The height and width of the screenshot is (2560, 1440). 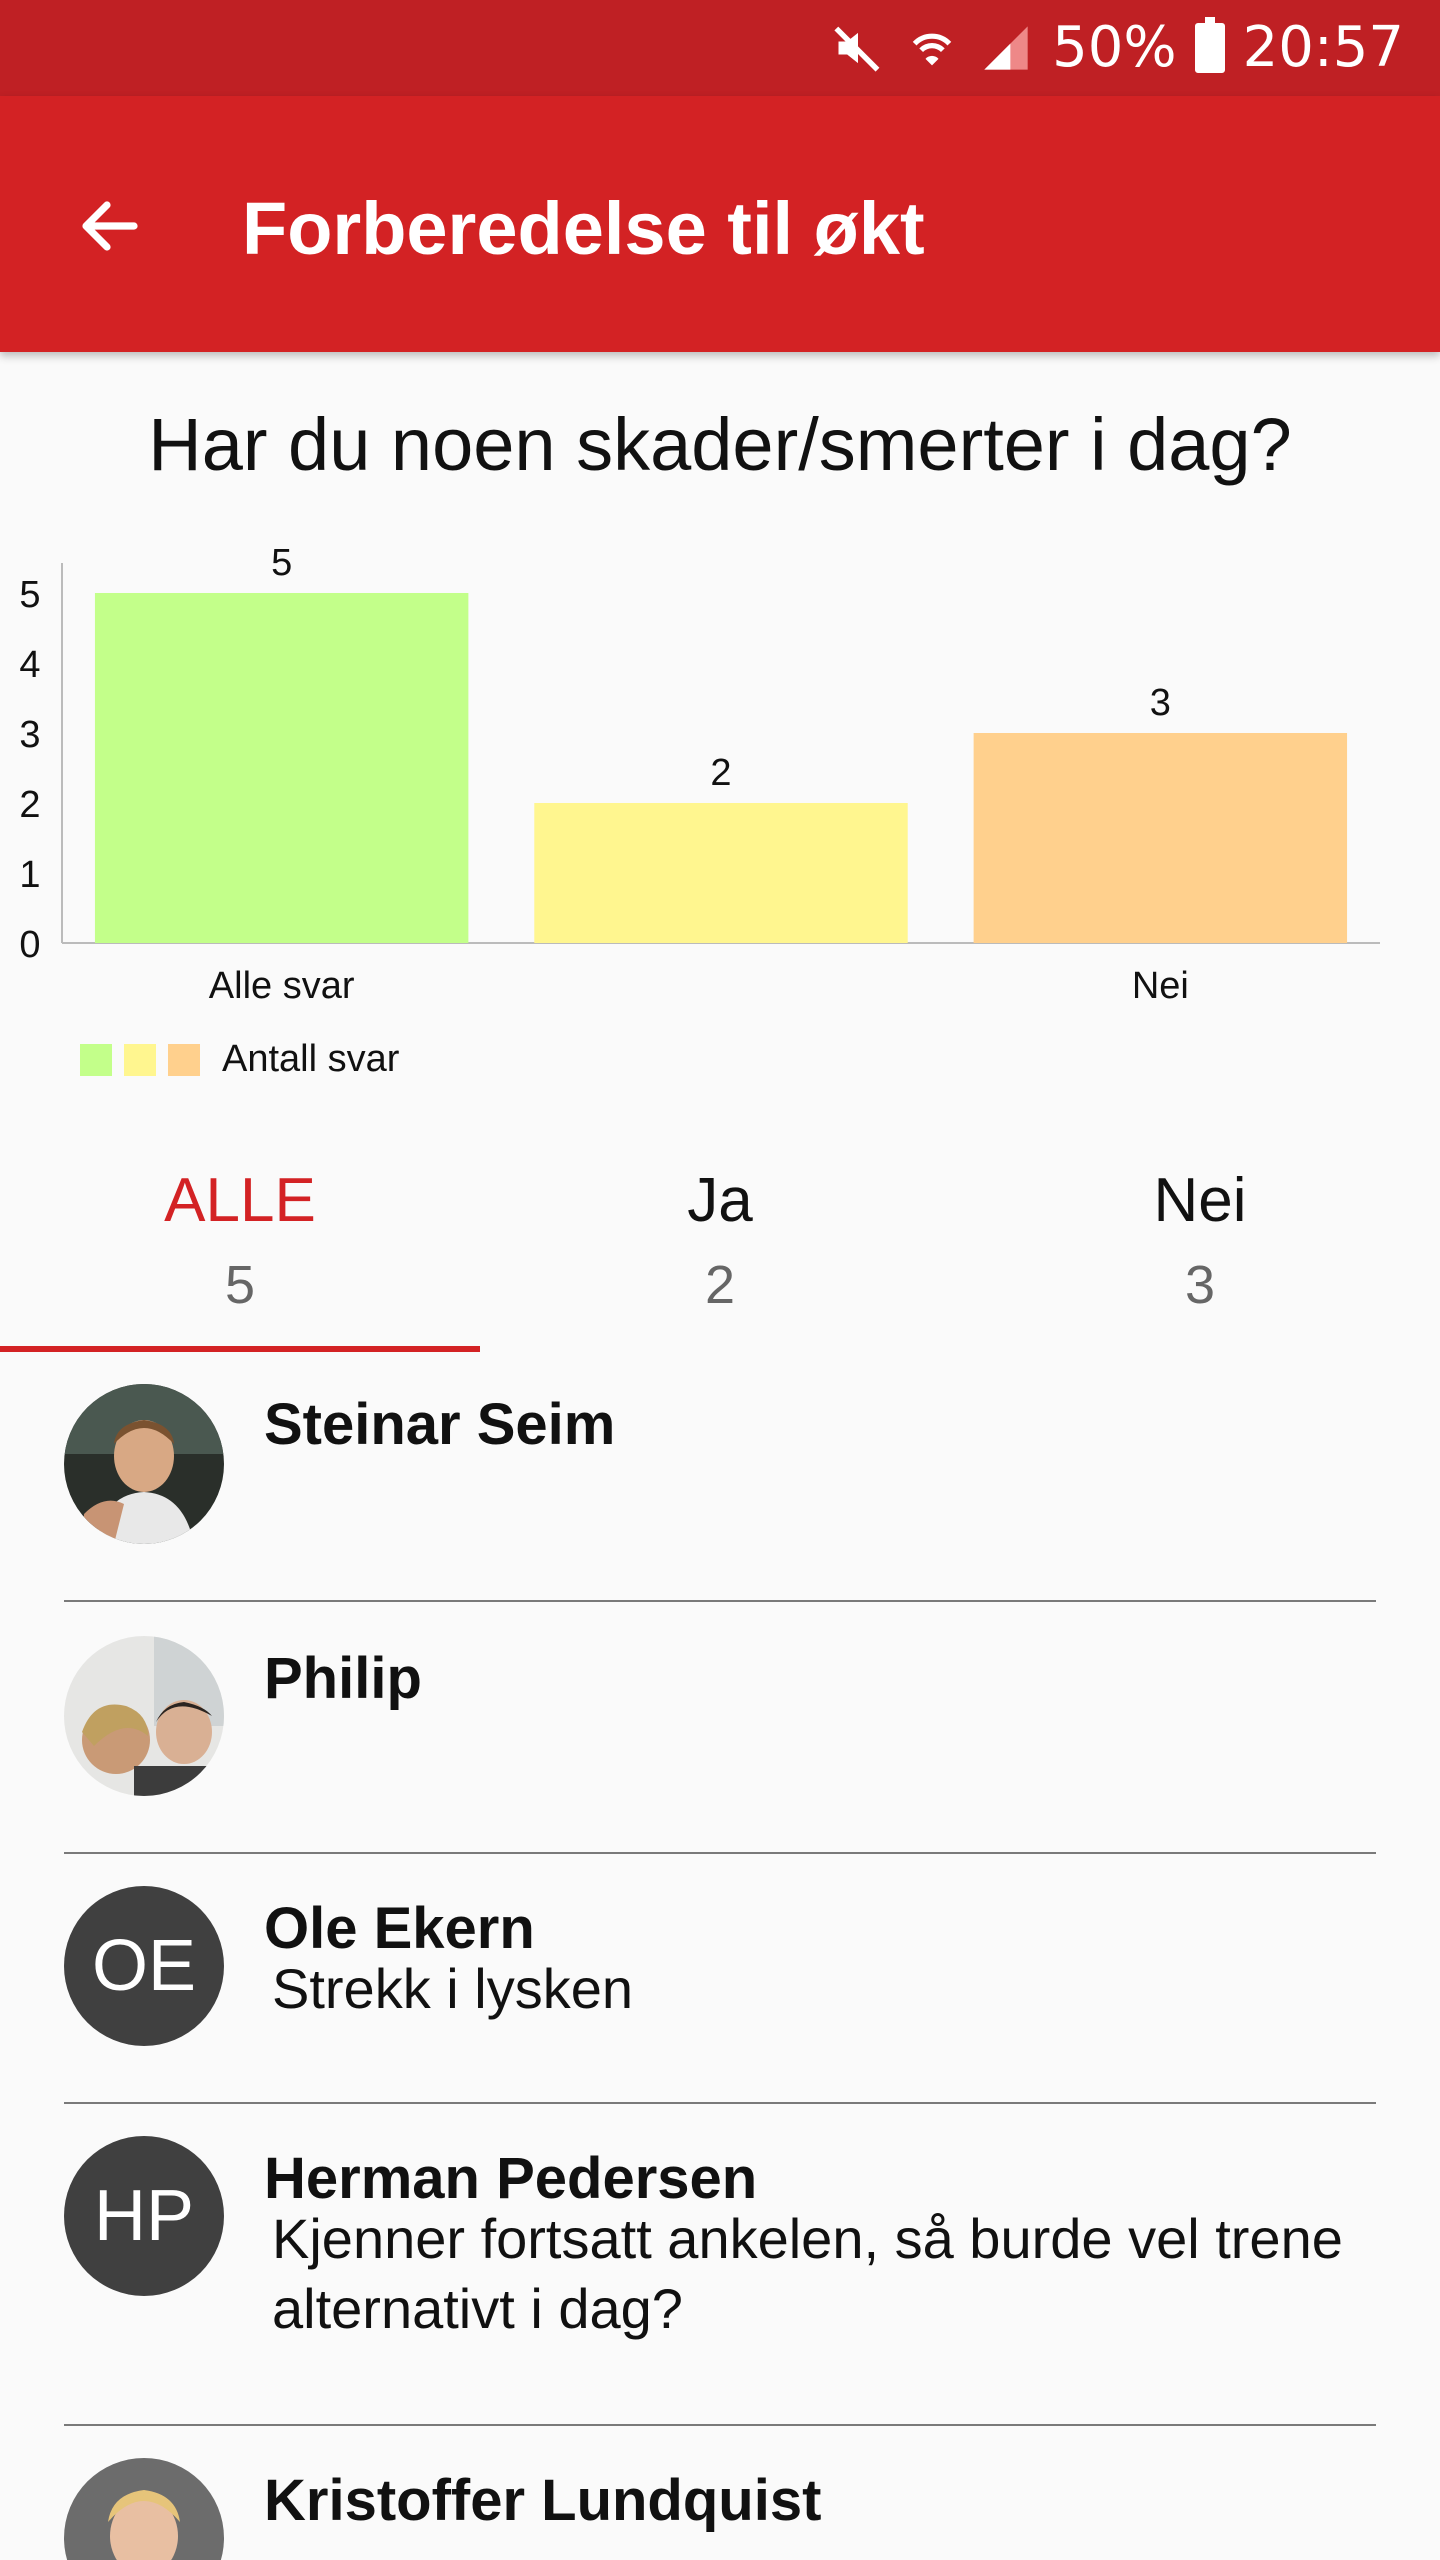 I want to click on x-tick-label: Nei, so click(x=1160, y=986).